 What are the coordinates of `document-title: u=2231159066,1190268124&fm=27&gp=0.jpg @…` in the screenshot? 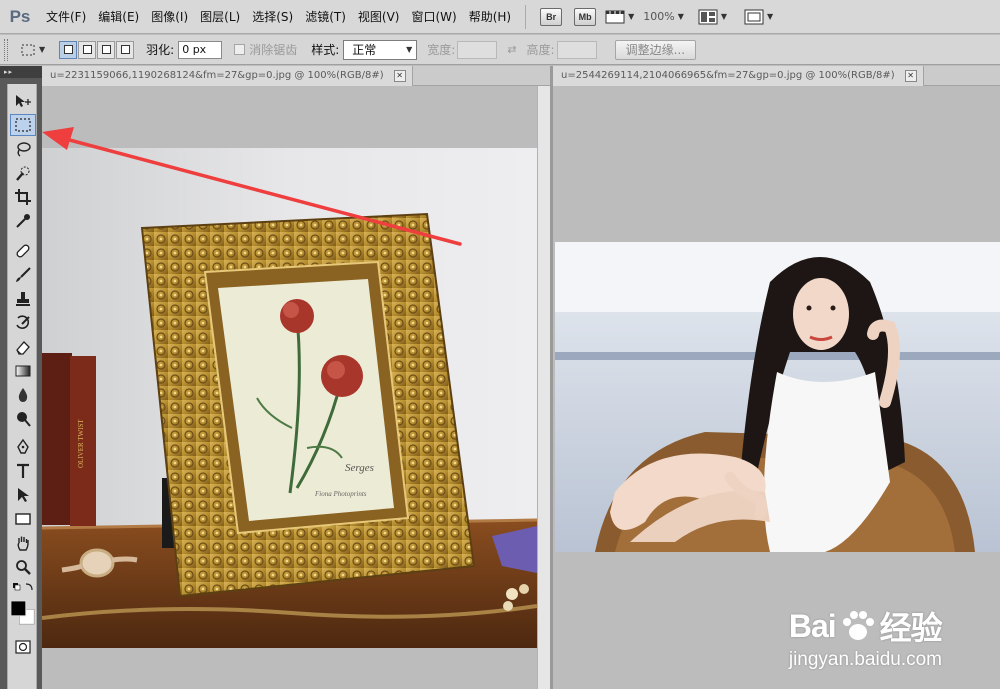 It's located at (217, 75).